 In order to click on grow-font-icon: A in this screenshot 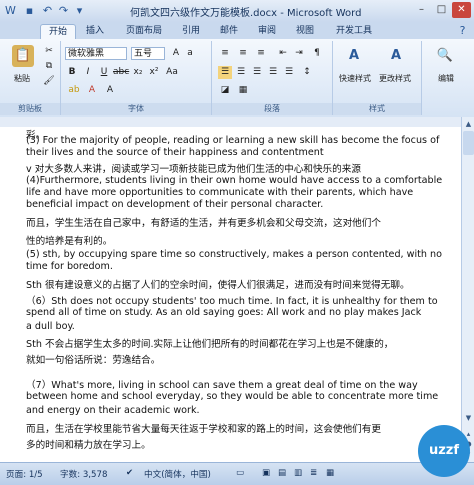, I will do `click(176, 53)`.